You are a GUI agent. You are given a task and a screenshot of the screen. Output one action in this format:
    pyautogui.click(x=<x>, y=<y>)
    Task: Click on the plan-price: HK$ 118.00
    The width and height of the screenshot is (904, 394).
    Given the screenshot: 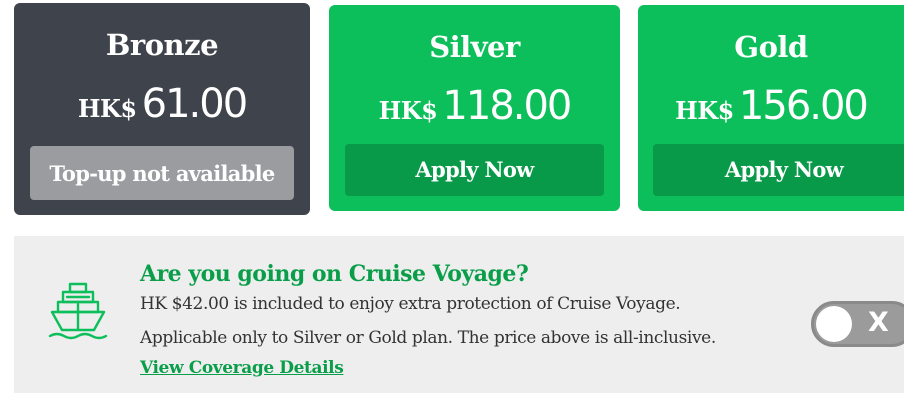 What is the action you would take?
    pyautogui.click(x=474, y=106)
    